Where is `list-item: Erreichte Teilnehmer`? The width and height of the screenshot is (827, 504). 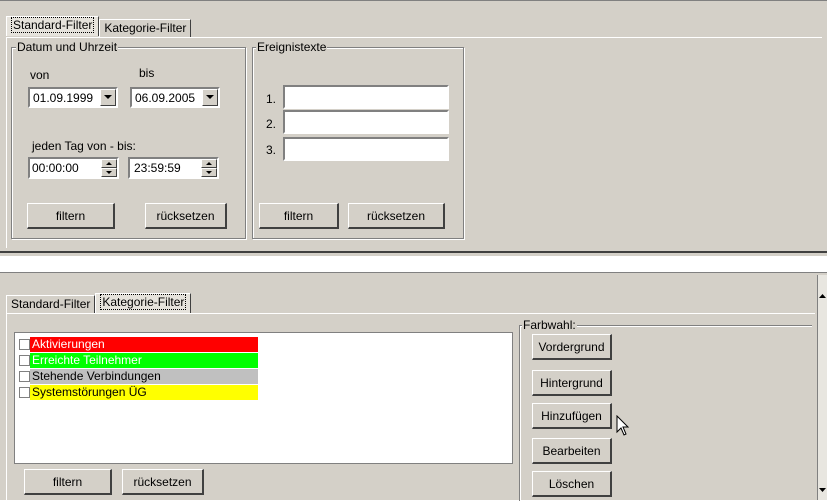 list-item: Erreichte Teilnehmer is located at coordinates (265, 360).